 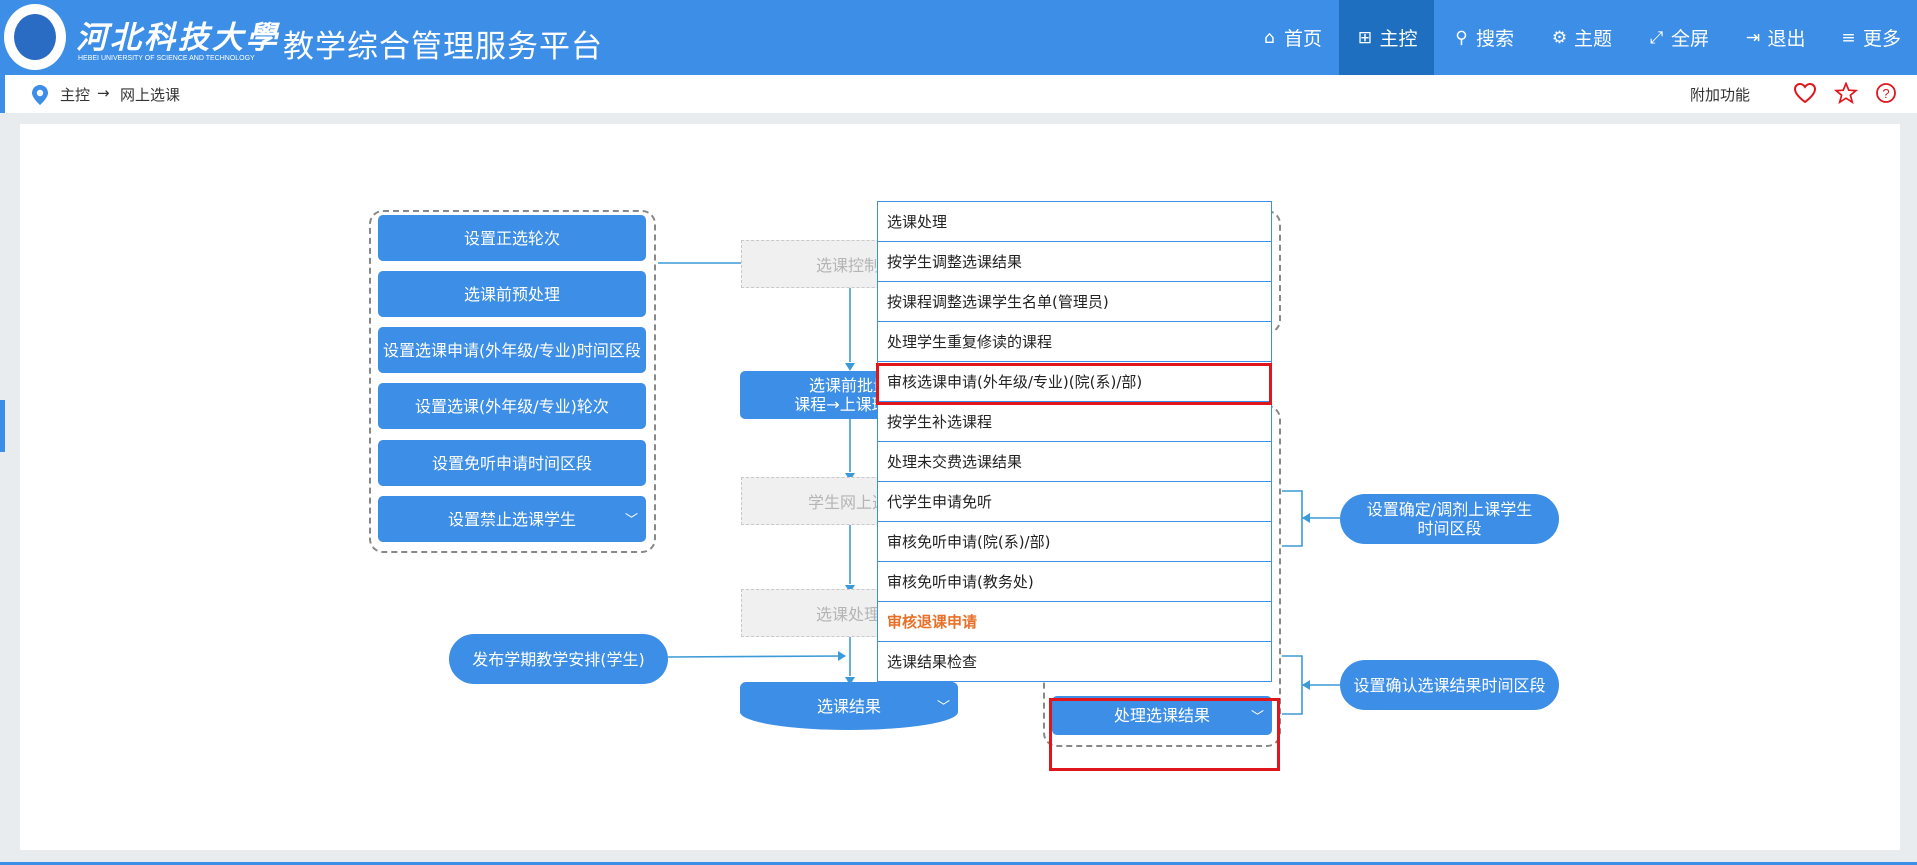 I want to click on menu-item-apply-exemption: 代学生申请免听, so click(x=1074, y=501).